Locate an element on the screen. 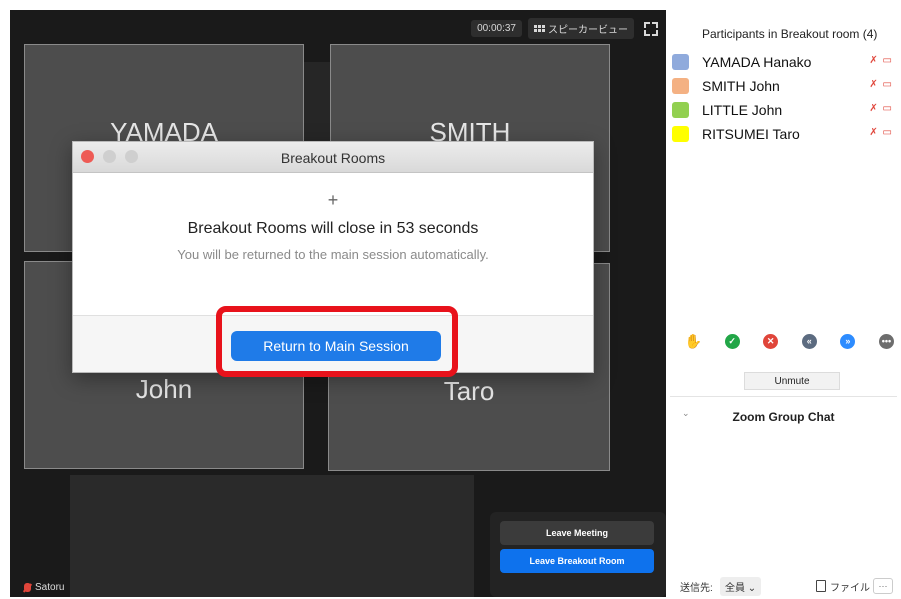 The height and width of the screenshot is (599, 901). dialog-titlebar: Breakout Rooms is located at coordinates (333, 157).